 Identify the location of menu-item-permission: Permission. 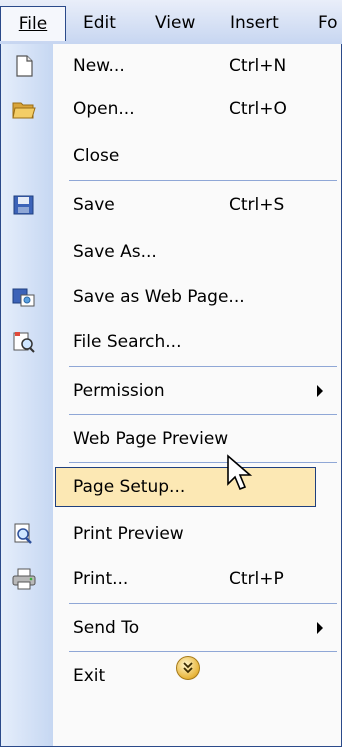
(171, 391).